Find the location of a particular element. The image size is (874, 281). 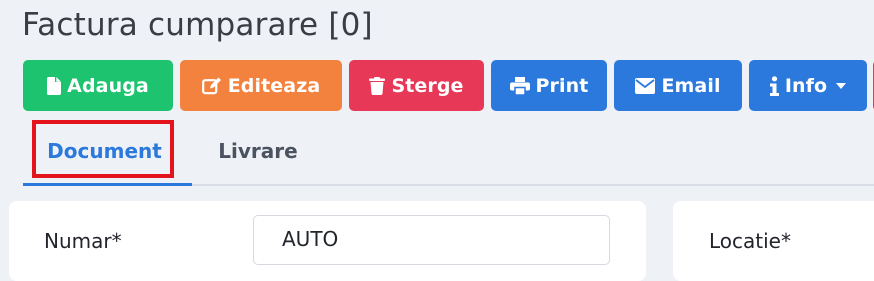

delete-button-label: Sterge is located at coordinates (427, 85).